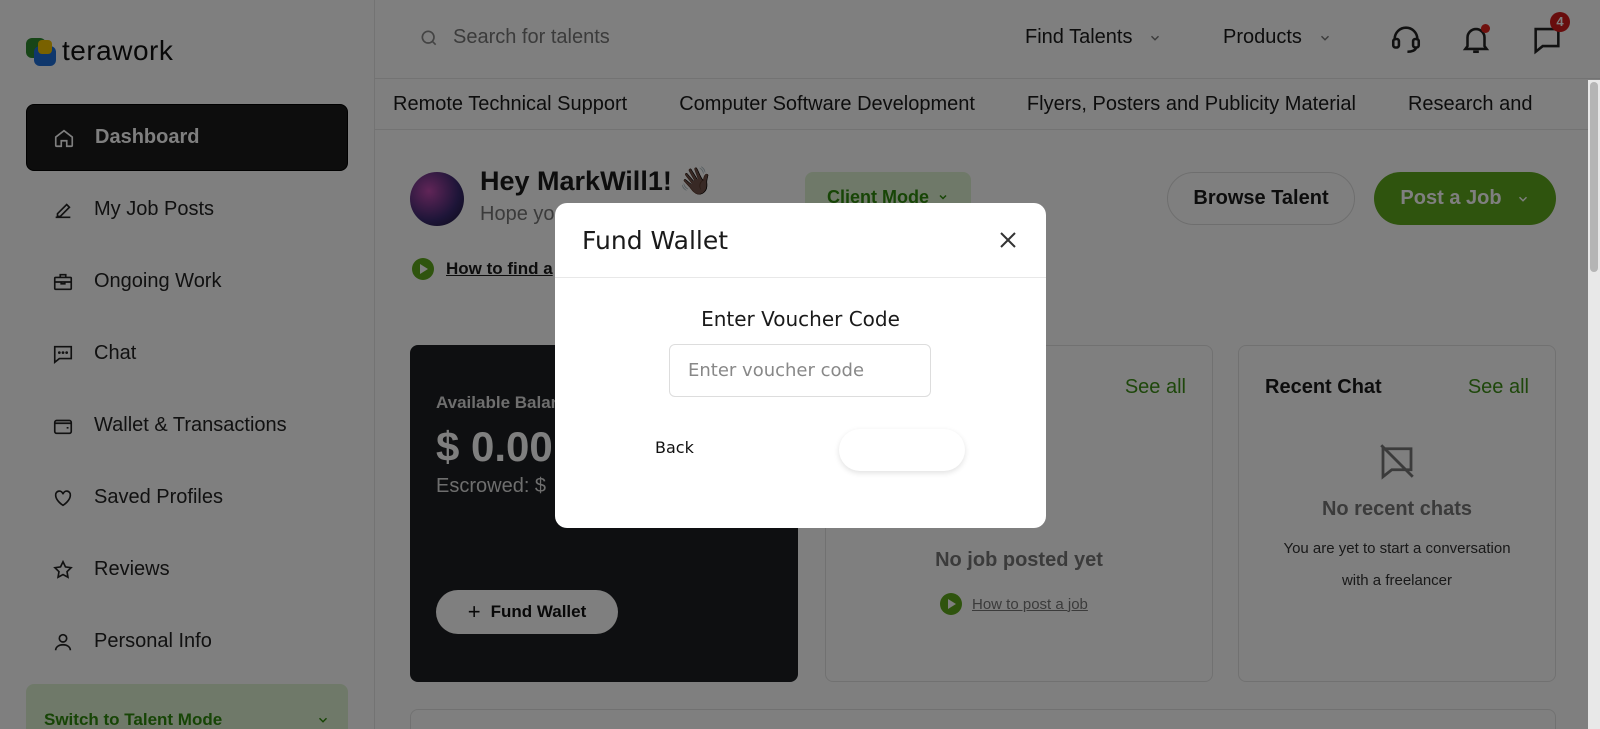 Image resolution: width=1600 pixels, height=729 pixels. What do you see at coordinates (1008, 240) in the screenshot?
I see `close-icon` at bounding box center [1008, 240].